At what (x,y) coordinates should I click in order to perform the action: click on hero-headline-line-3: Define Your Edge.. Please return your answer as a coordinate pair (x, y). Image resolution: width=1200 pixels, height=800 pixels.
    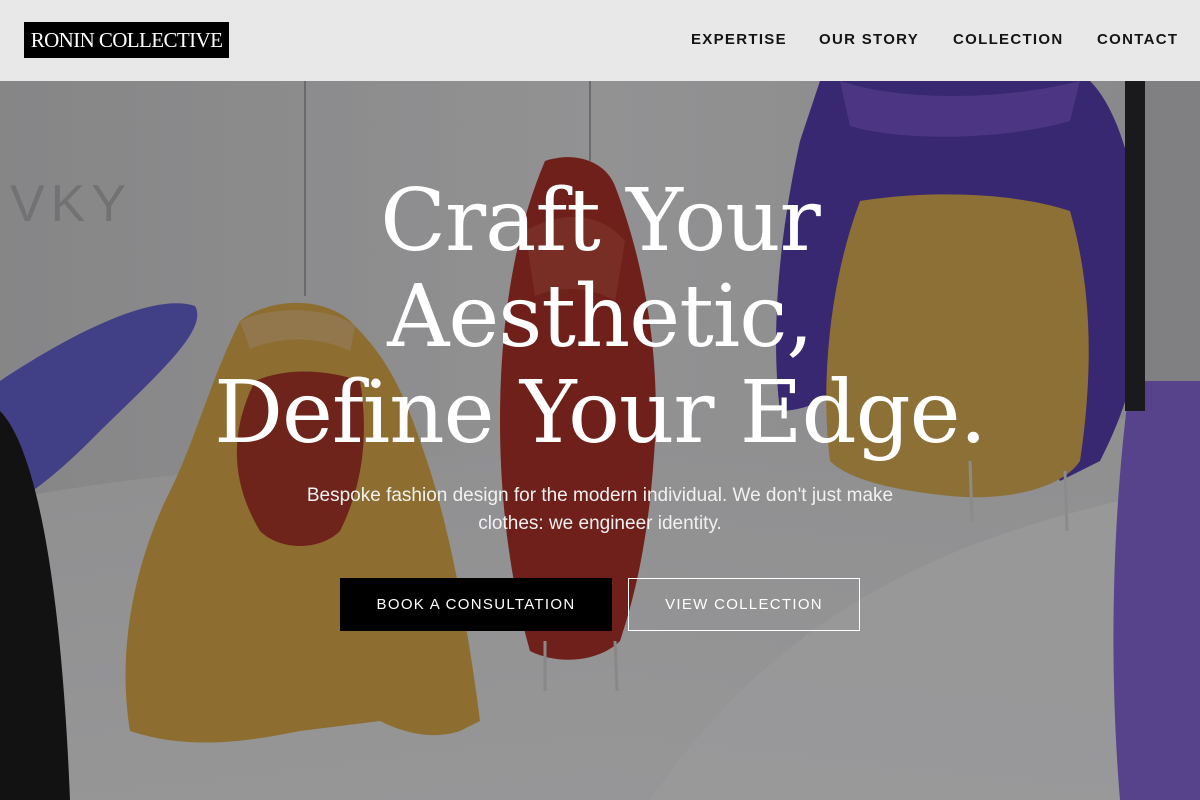
    Looking at the image, I should click on (600, 413).